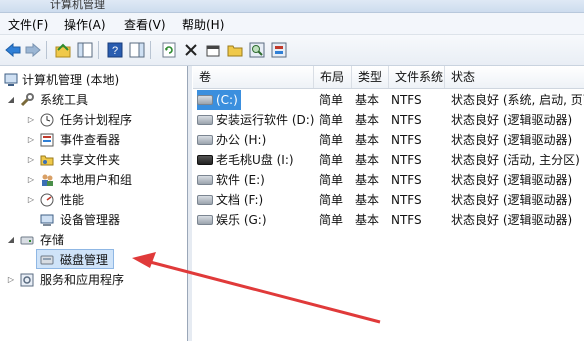  Describe the element at coordinates (47, 160) in the screenshot. I see `shared-folder-icon` at that location.